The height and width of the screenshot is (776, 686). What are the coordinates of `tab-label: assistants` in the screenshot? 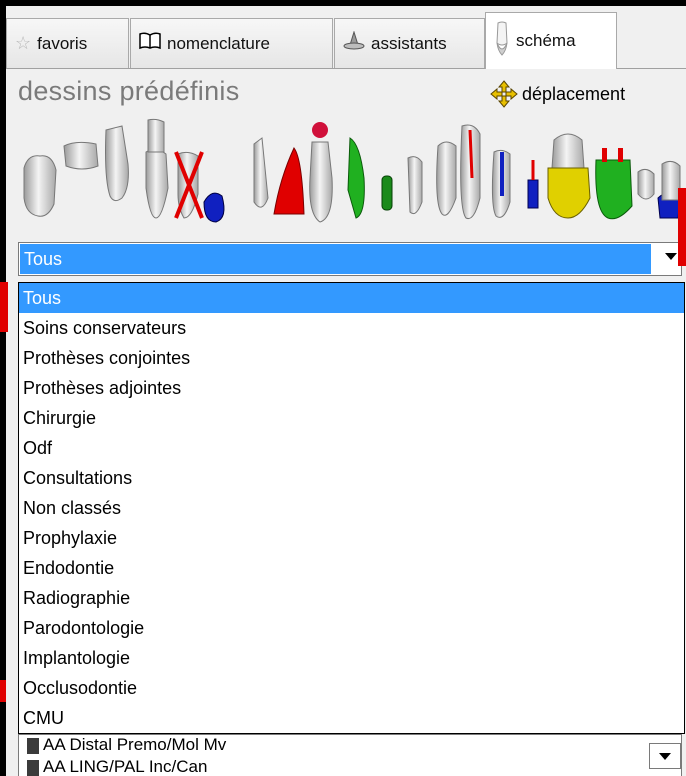 It's located at (409, 43).